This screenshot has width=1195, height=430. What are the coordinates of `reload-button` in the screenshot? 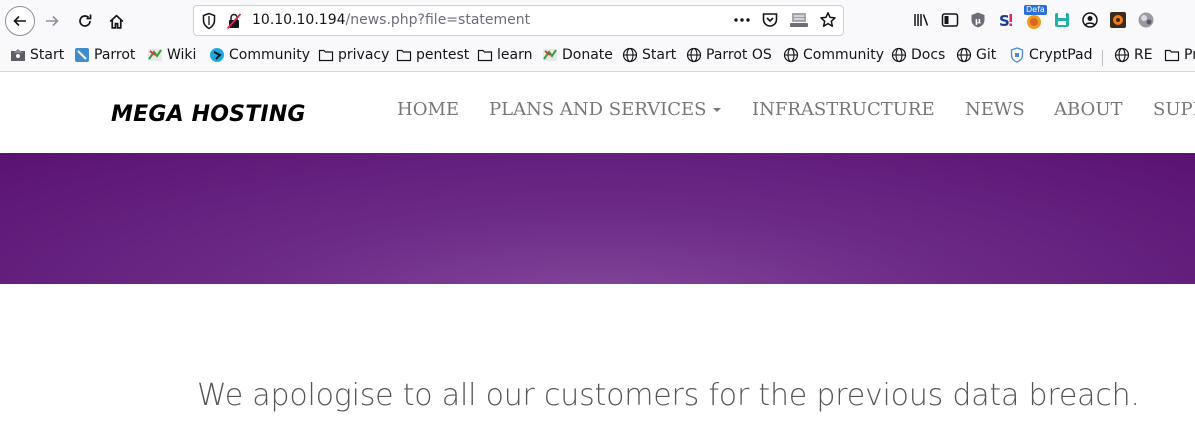 It's located at (85, 21).